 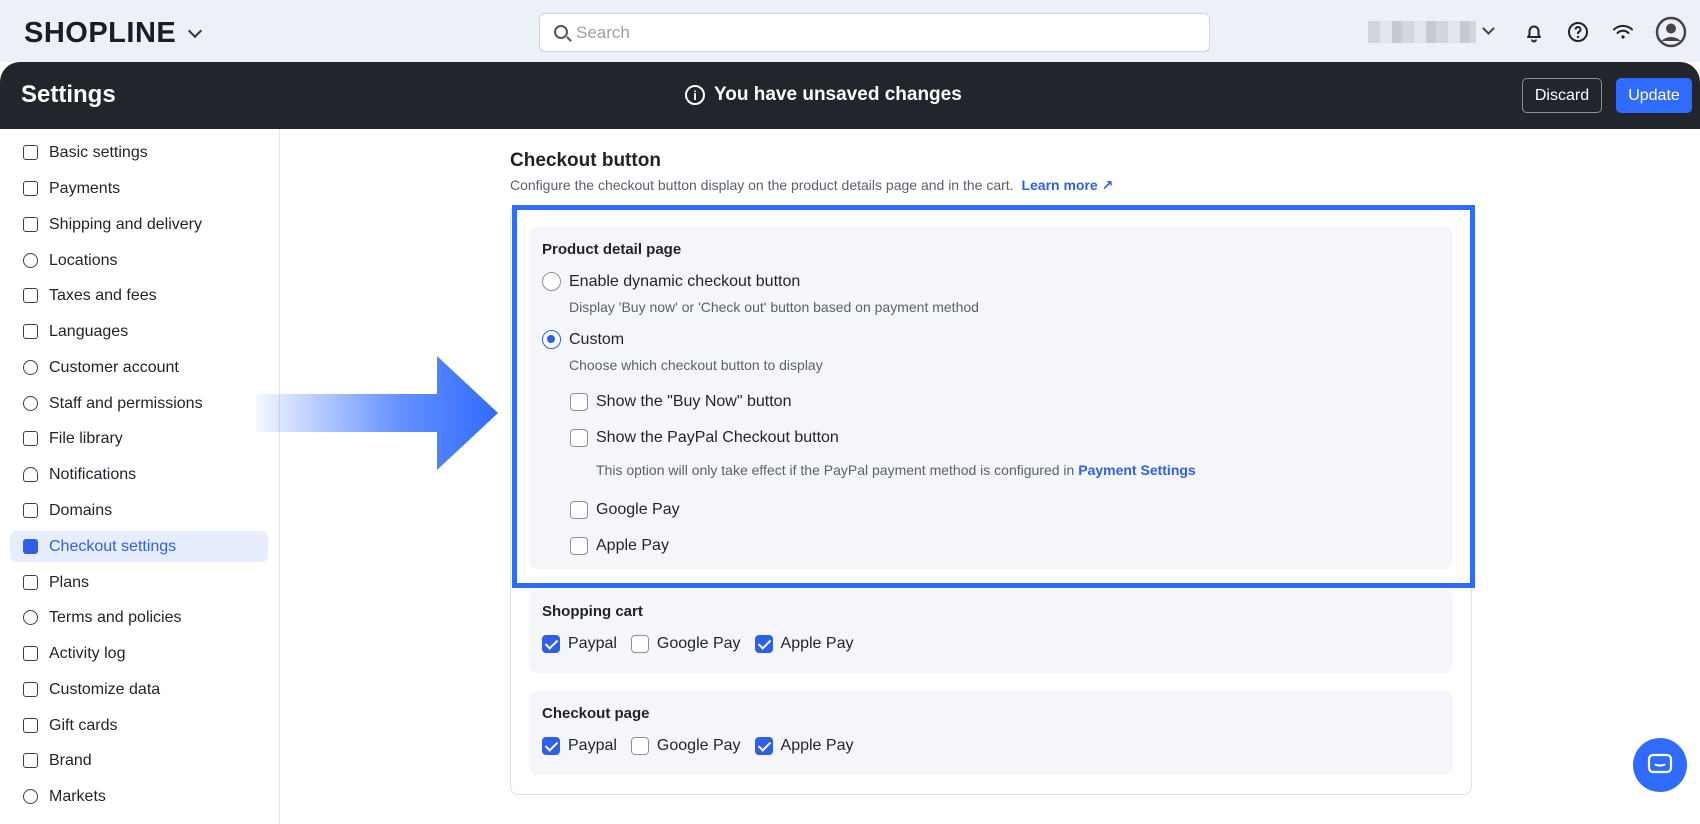 I want to click on sidebar-item-basic-settings: Basic settings, so click(x=139, y=152).